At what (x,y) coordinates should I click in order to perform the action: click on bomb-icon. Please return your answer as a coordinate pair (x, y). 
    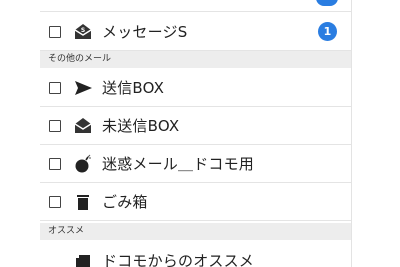
    Looking at the image, I should click on (83, 164).